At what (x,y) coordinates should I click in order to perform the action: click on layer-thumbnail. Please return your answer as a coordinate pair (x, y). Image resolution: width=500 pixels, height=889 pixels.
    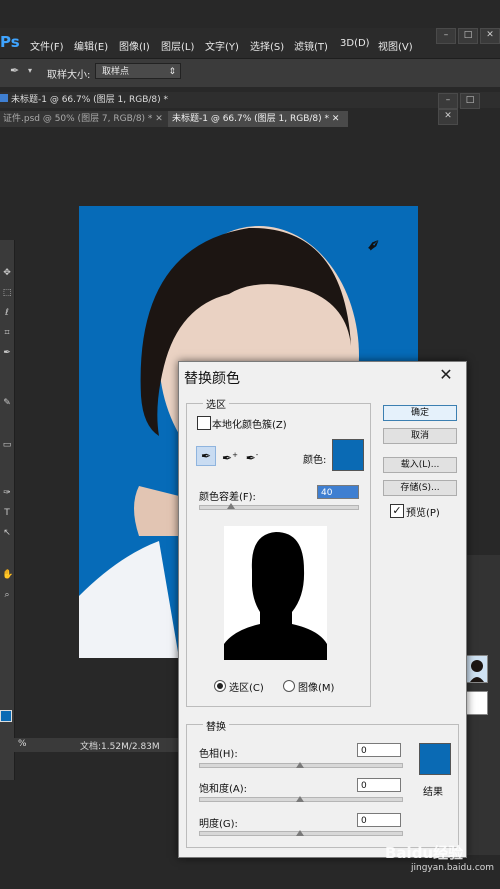
    Looking at the image, I should click on (477, 669).